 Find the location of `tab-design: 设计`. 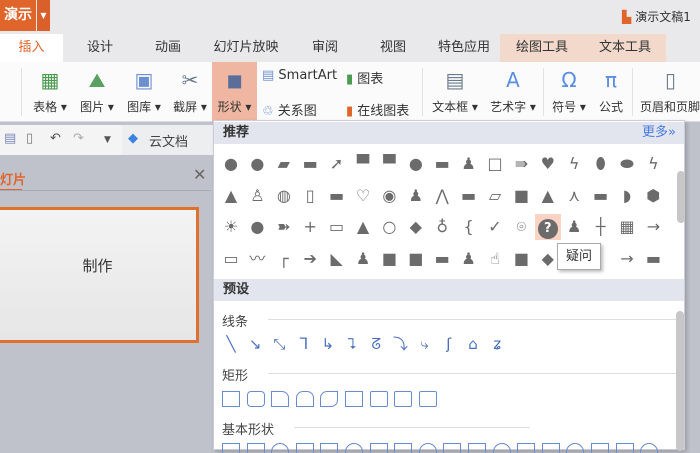

tab-design: 设计 is located at coordinates (100, 48).